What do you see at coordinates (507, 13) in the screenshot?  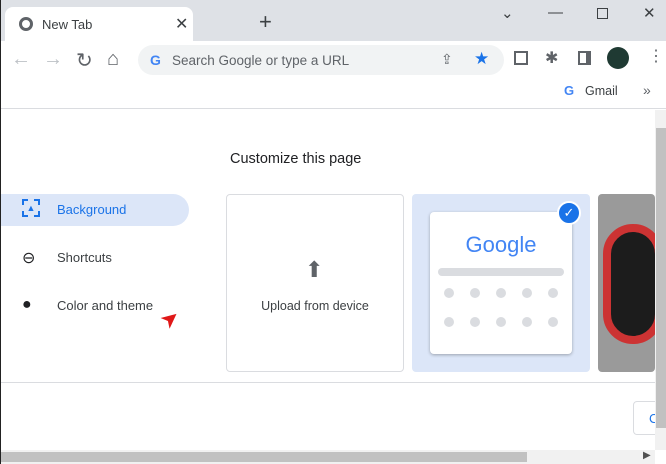 I see `tab-search-icon: ⌄` at bounding box center [507, 13].